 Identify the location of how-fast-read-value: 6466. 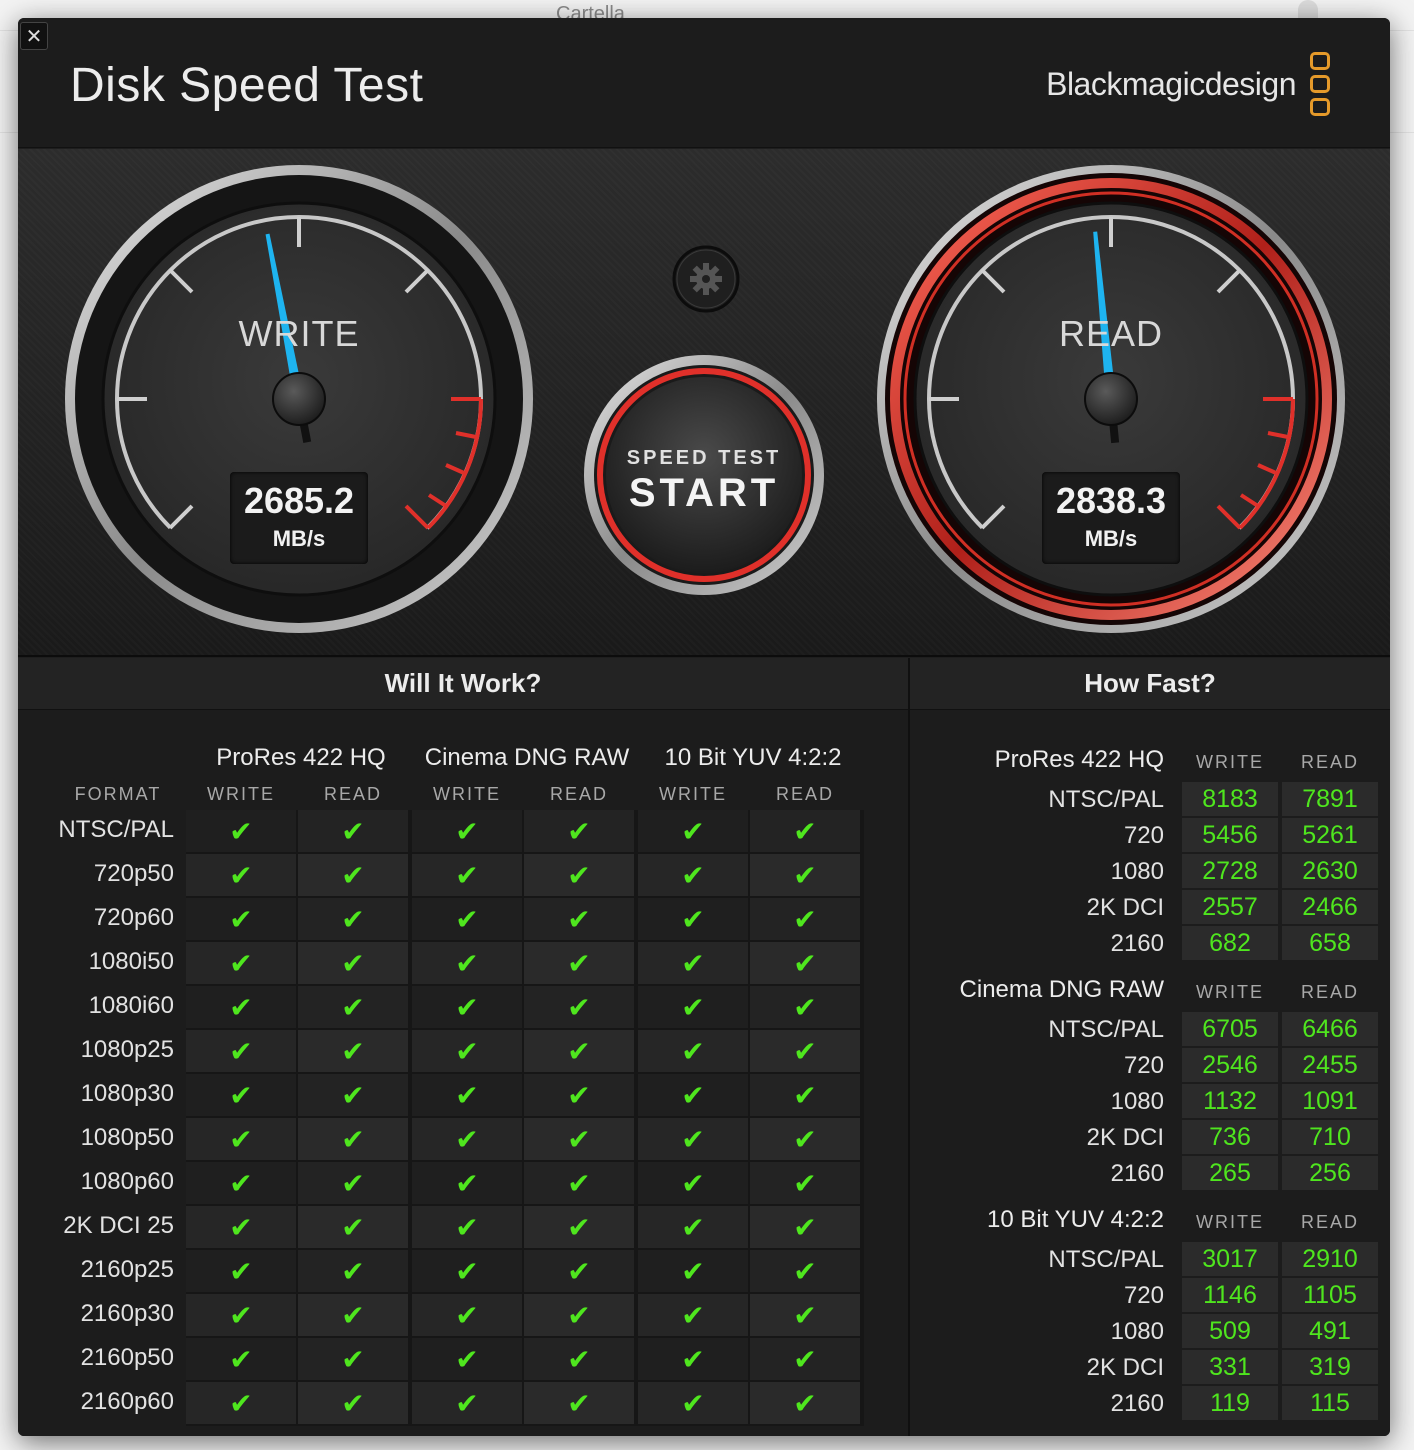
(1330, 1029).